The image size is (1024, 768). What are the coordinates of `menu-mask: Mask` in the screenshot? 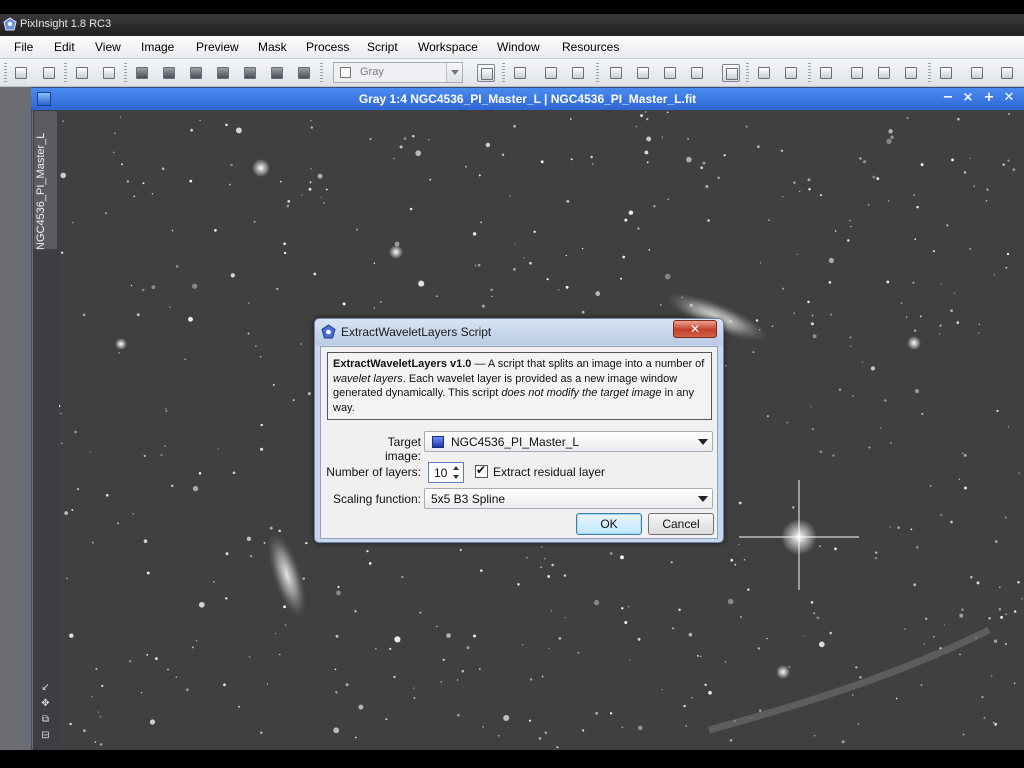 It's located at (272, 47).